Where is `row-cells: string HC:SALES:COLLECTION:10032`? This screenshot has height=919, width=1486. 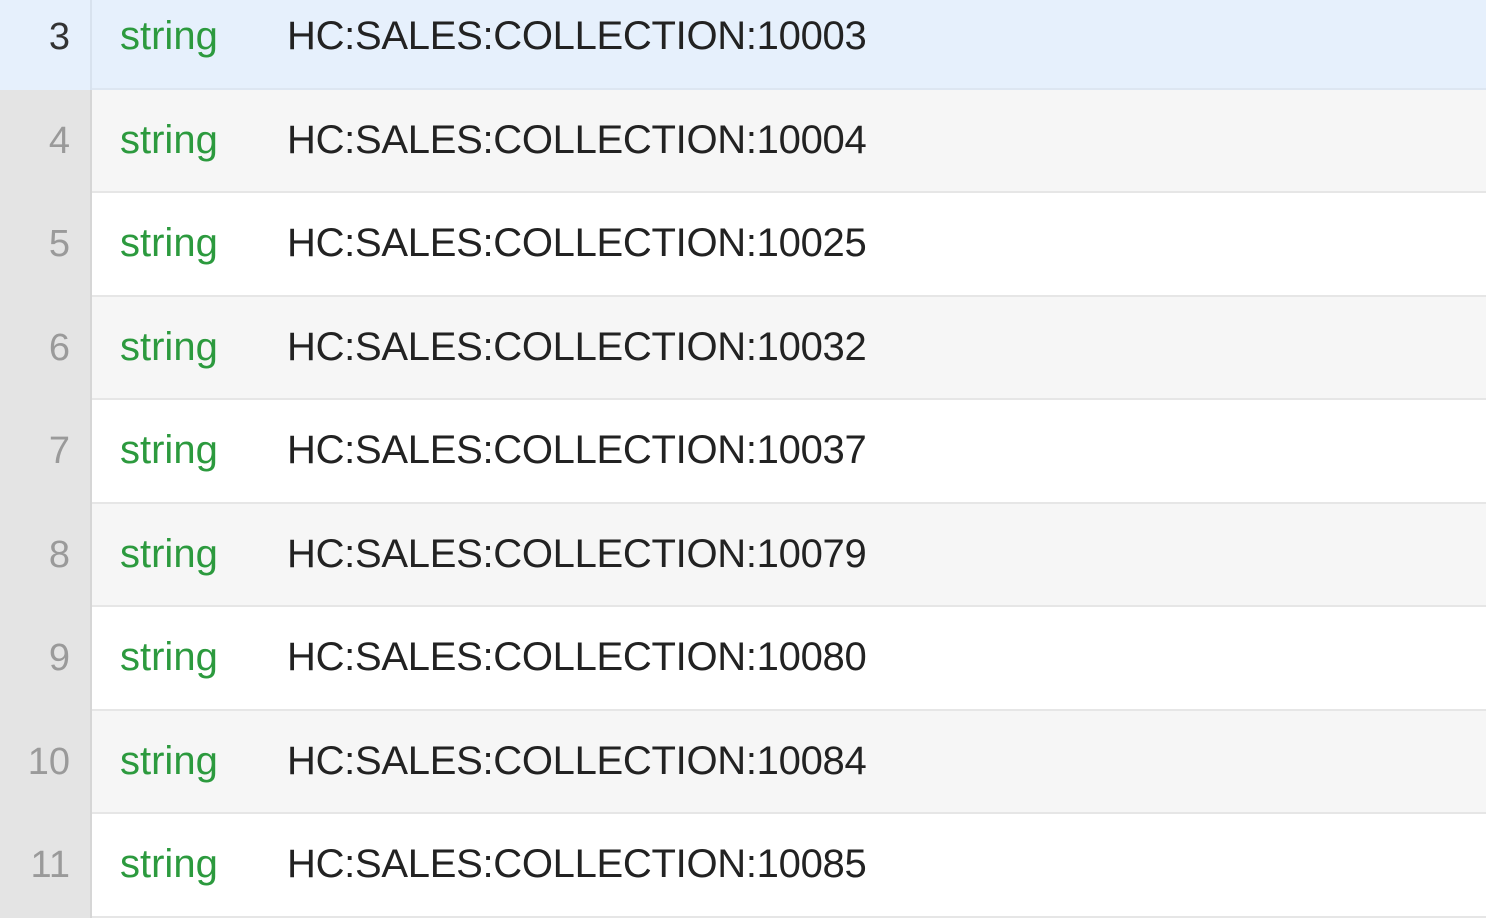
row-cells: string HC:SALES:COLLECTION:10032 is located at coordinates (789, 348).